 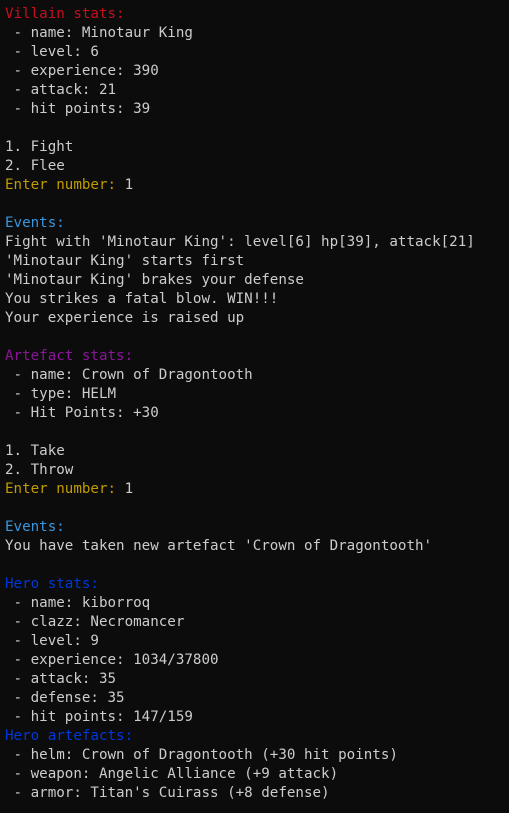 What do you see at coordinates (78, 603) in the screenshot?
I see `hero-name: - name: kiborroq` at bounding box center [78, 603].